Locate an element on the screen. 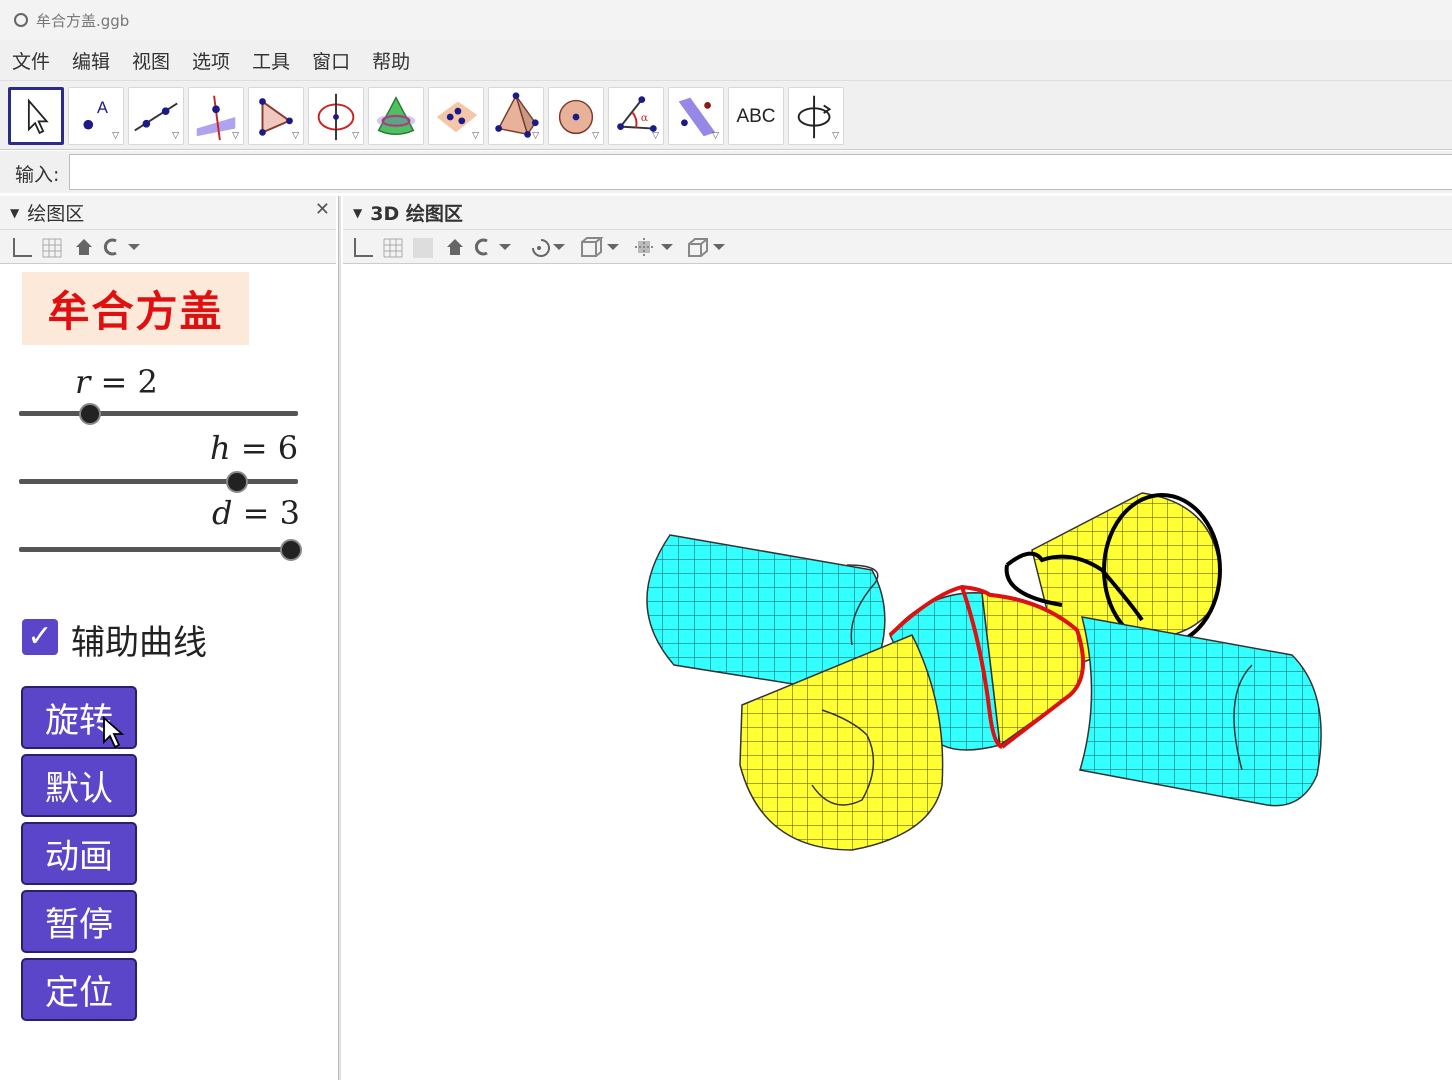 The height and width of the screenshot is (1080, 1452). window-title: 牟合方盖.ggb is located at coordinates (83, 20).